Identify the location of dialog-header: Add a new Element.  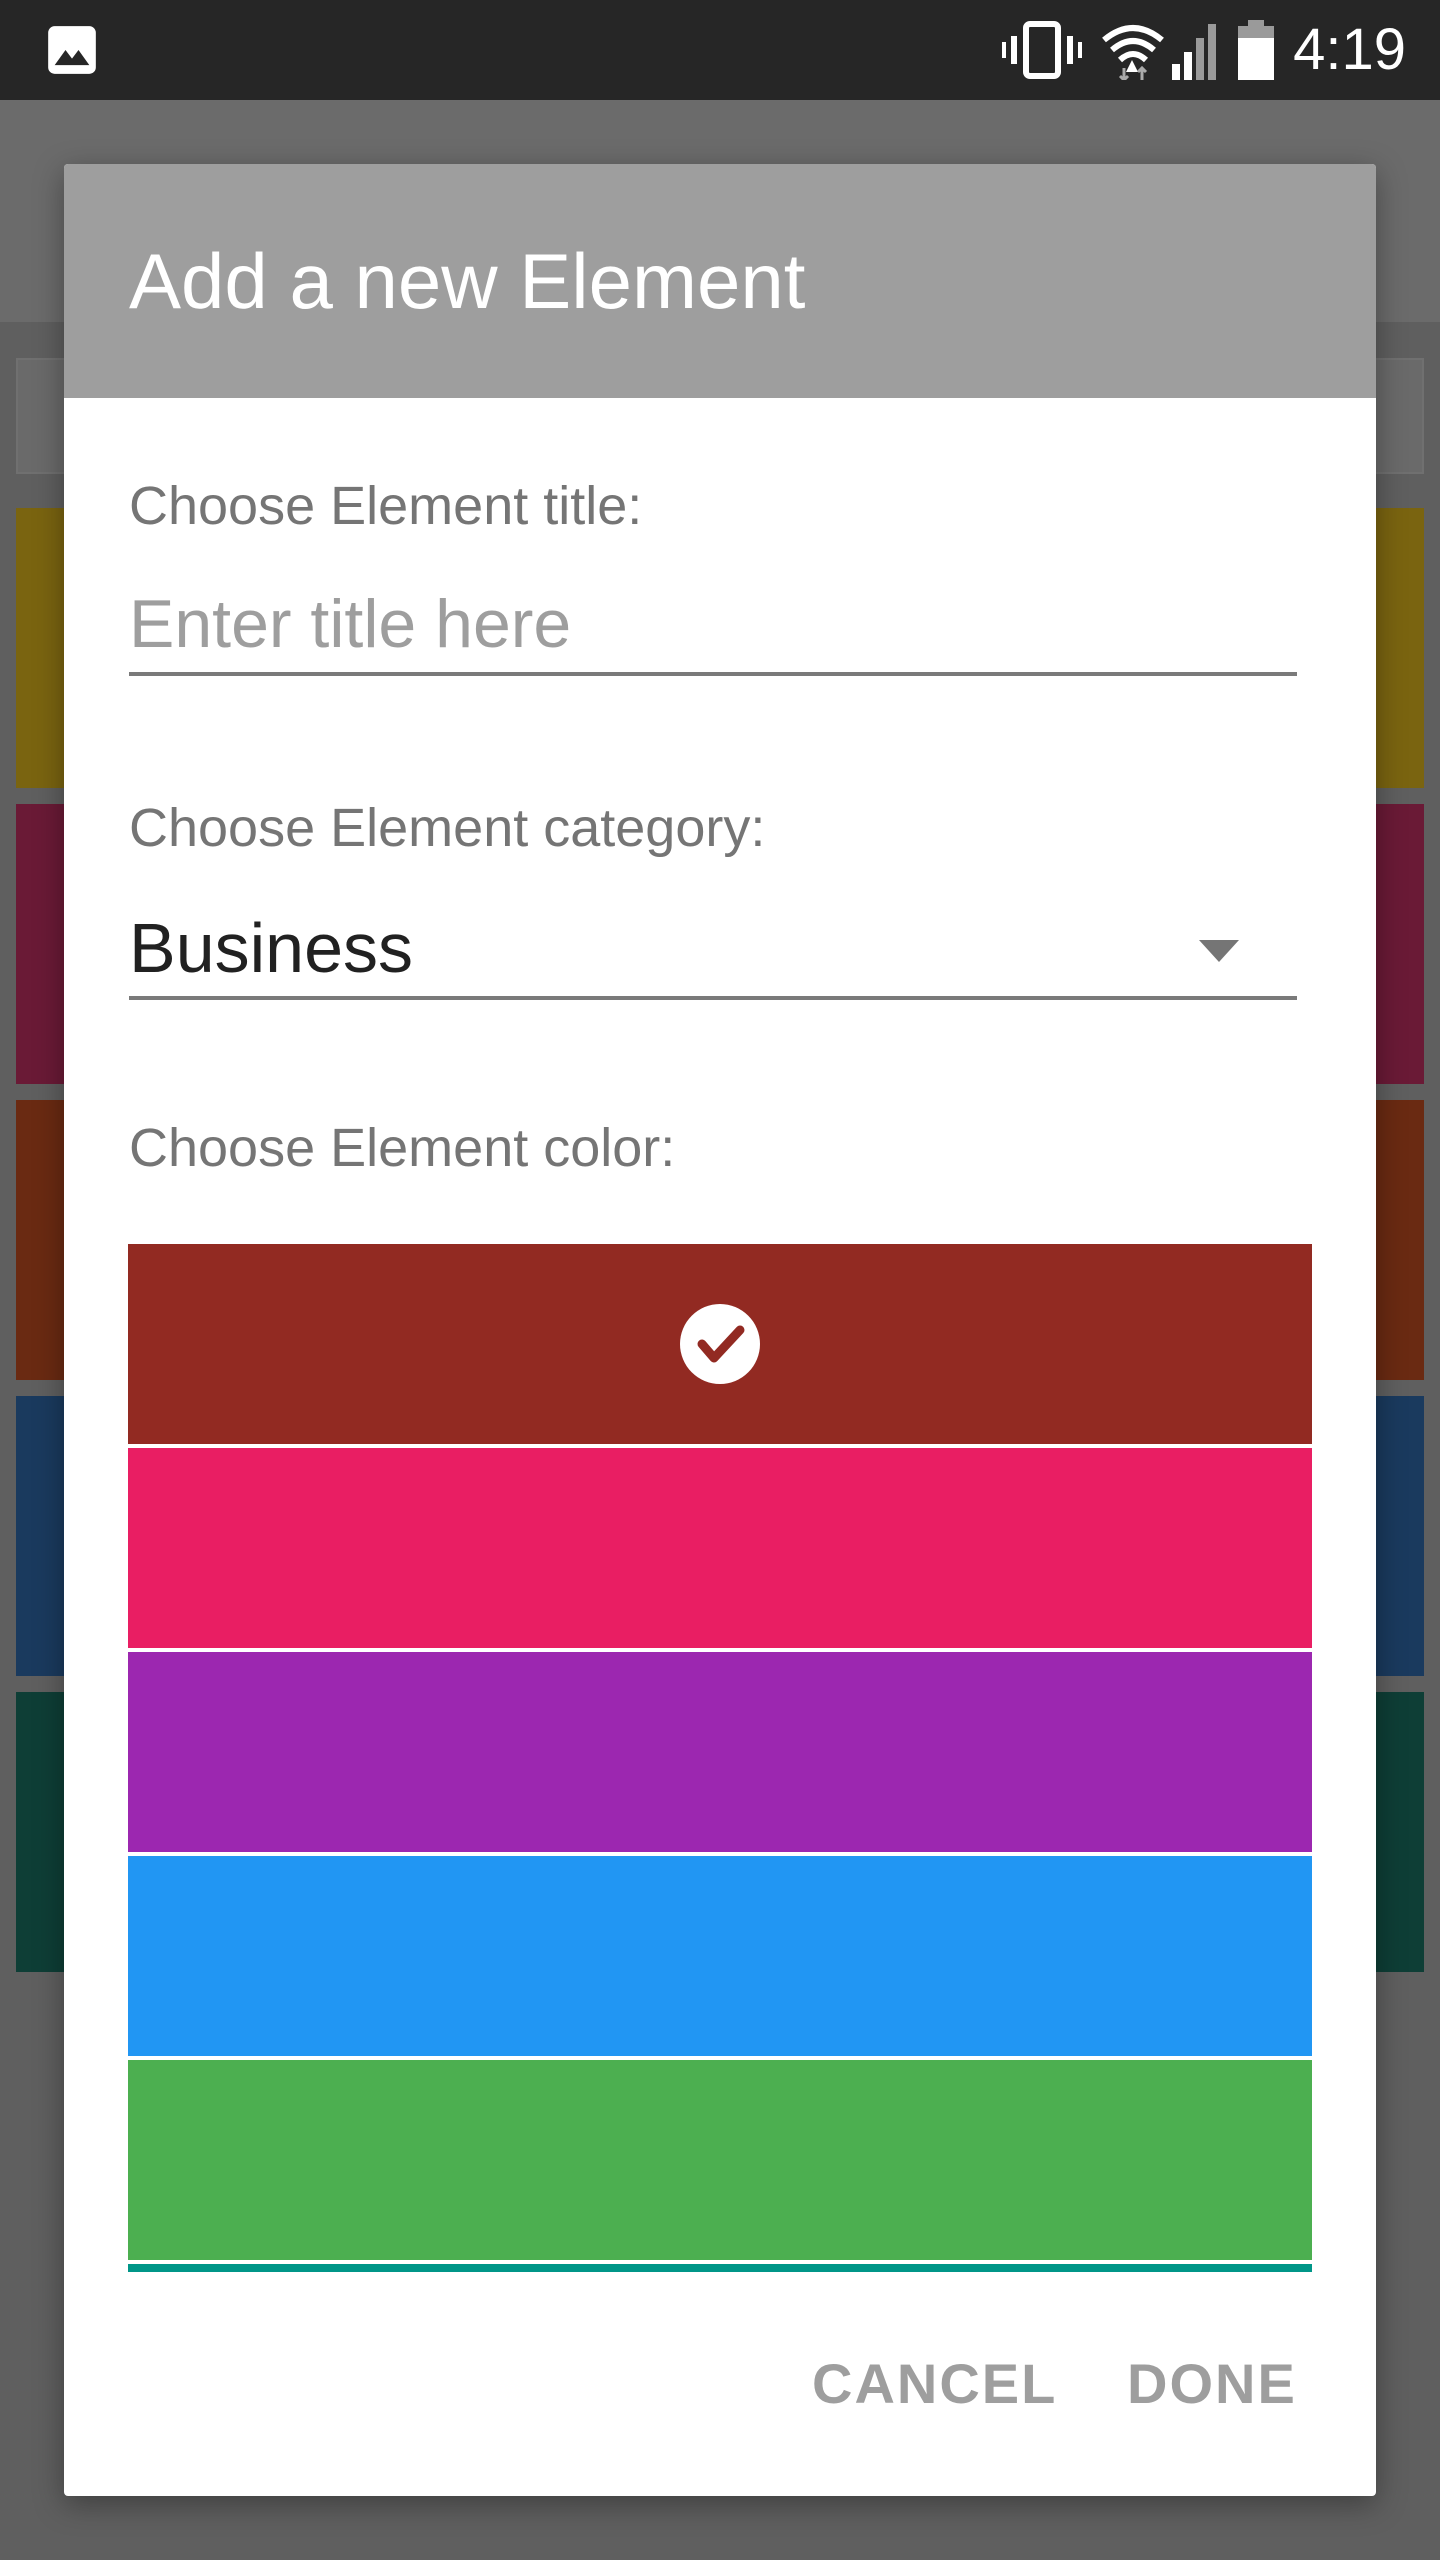
(720, 281).